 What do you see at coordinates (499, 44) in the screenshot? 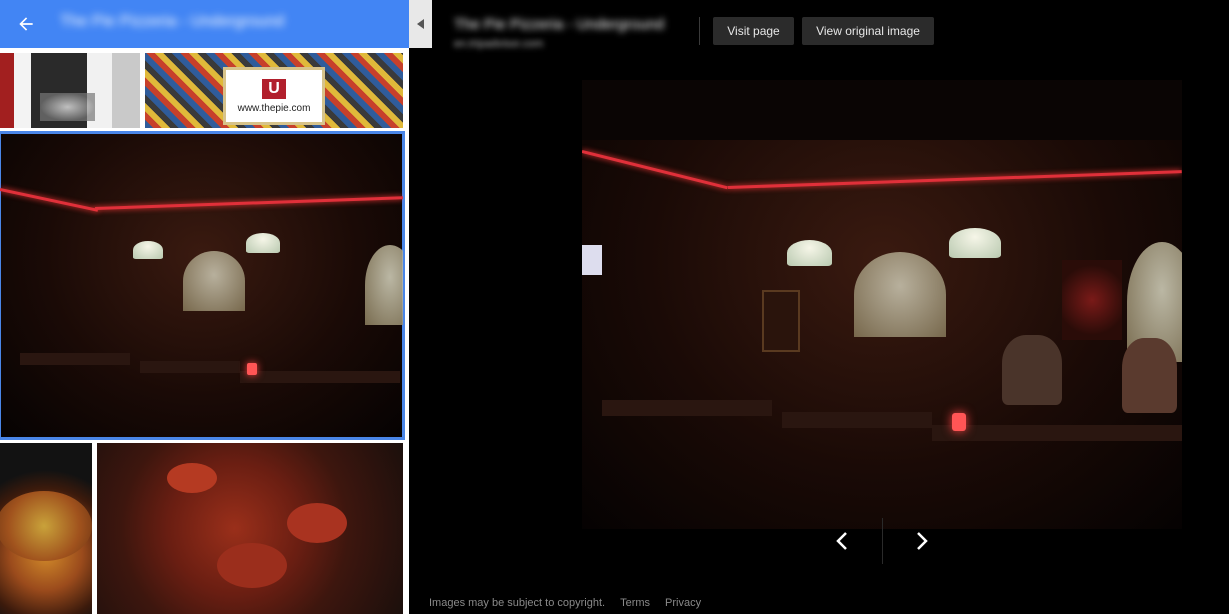
I see `viewer-source: en.tripadvisor.com` at bounding box center [499, 44].